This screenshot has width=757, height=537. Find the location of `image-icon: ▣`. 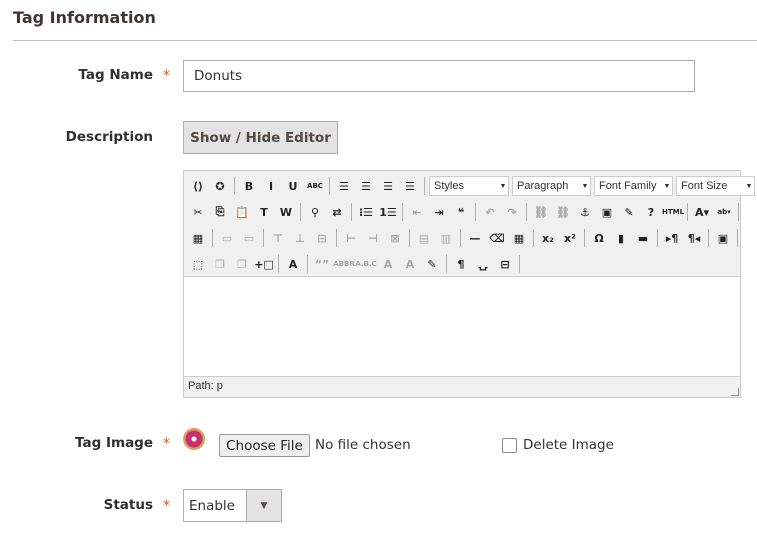

image-icon: ▣ is located at coordinates (607, 212).